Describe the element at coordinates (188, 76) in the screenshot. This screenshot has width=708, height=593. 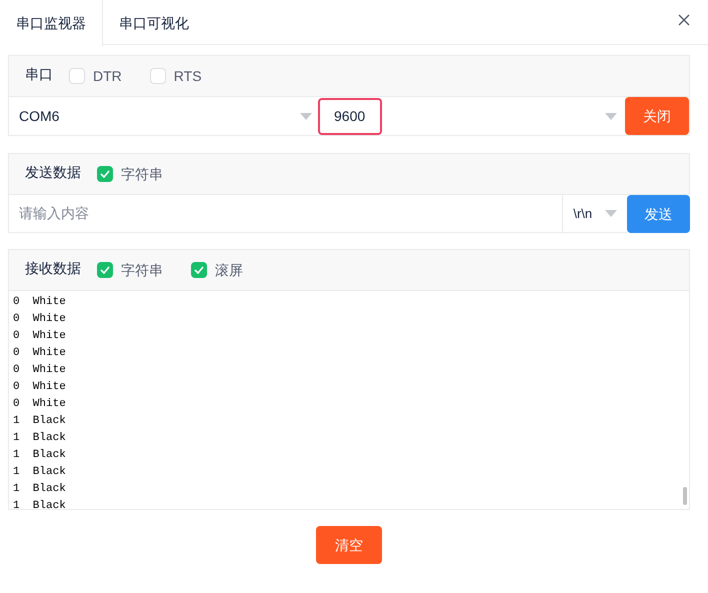
I see `checkbox-label: RTS` at that location.